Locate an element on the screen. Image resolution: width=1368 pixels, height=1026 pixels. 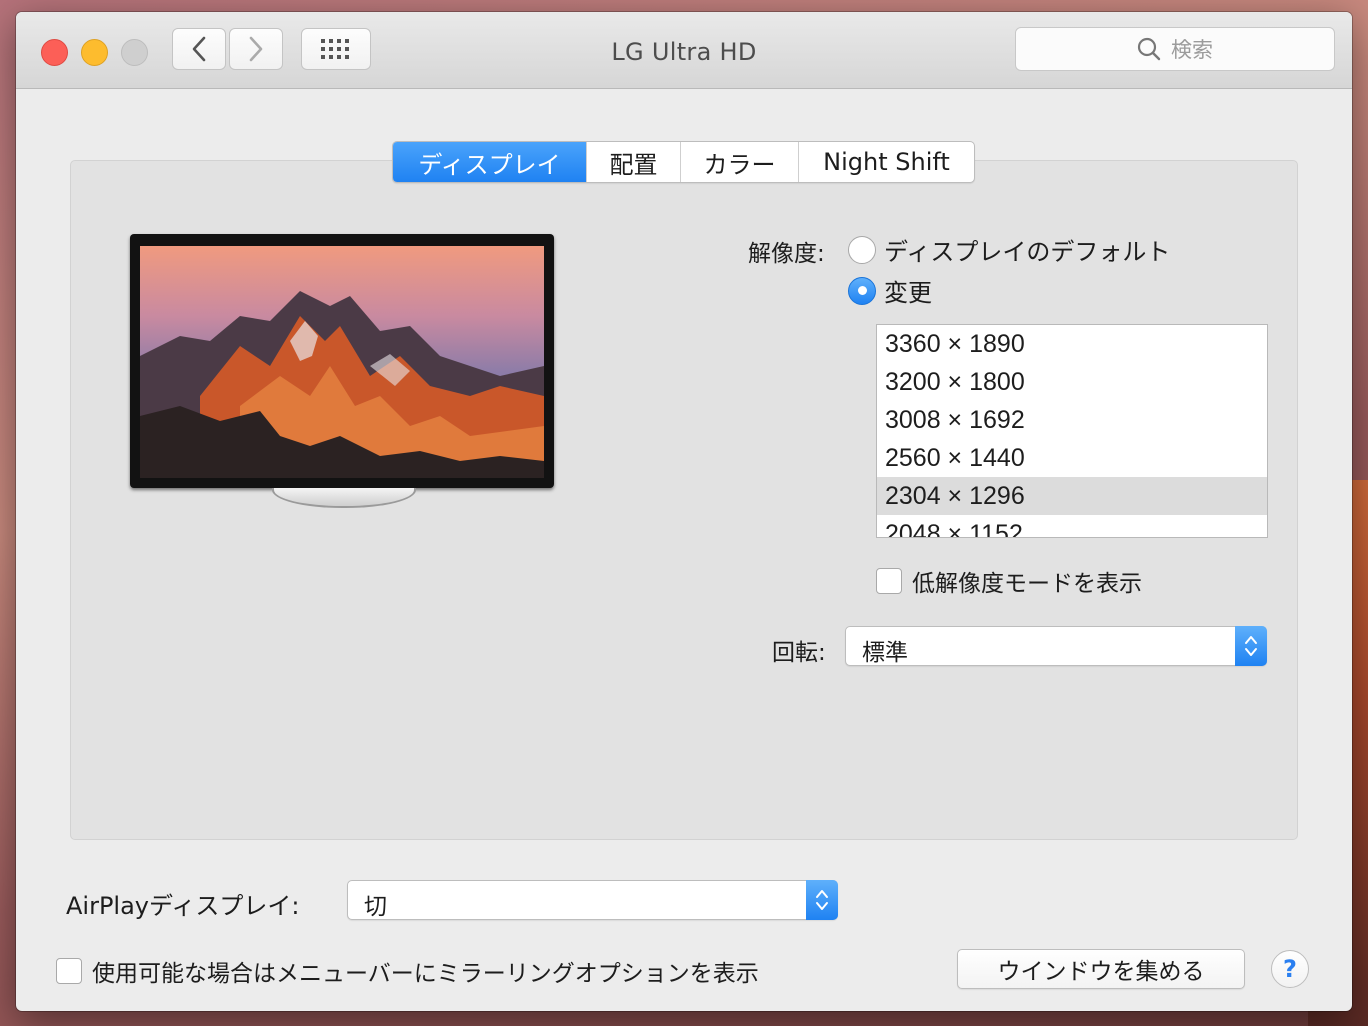
wallpaper-preview is located at coordinates (342, 362).